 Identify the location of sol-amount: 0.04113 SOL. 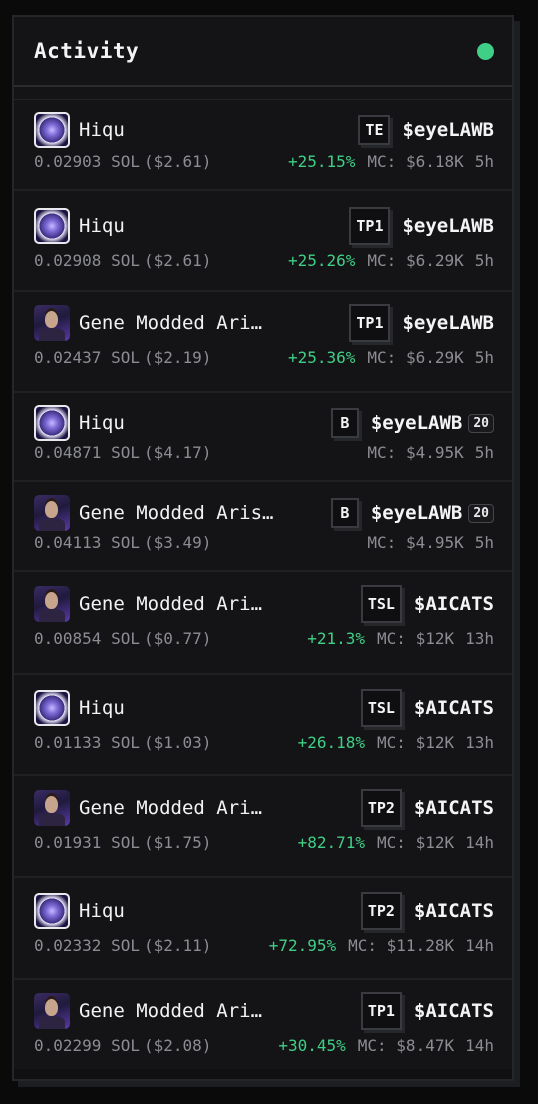
(87, 542).